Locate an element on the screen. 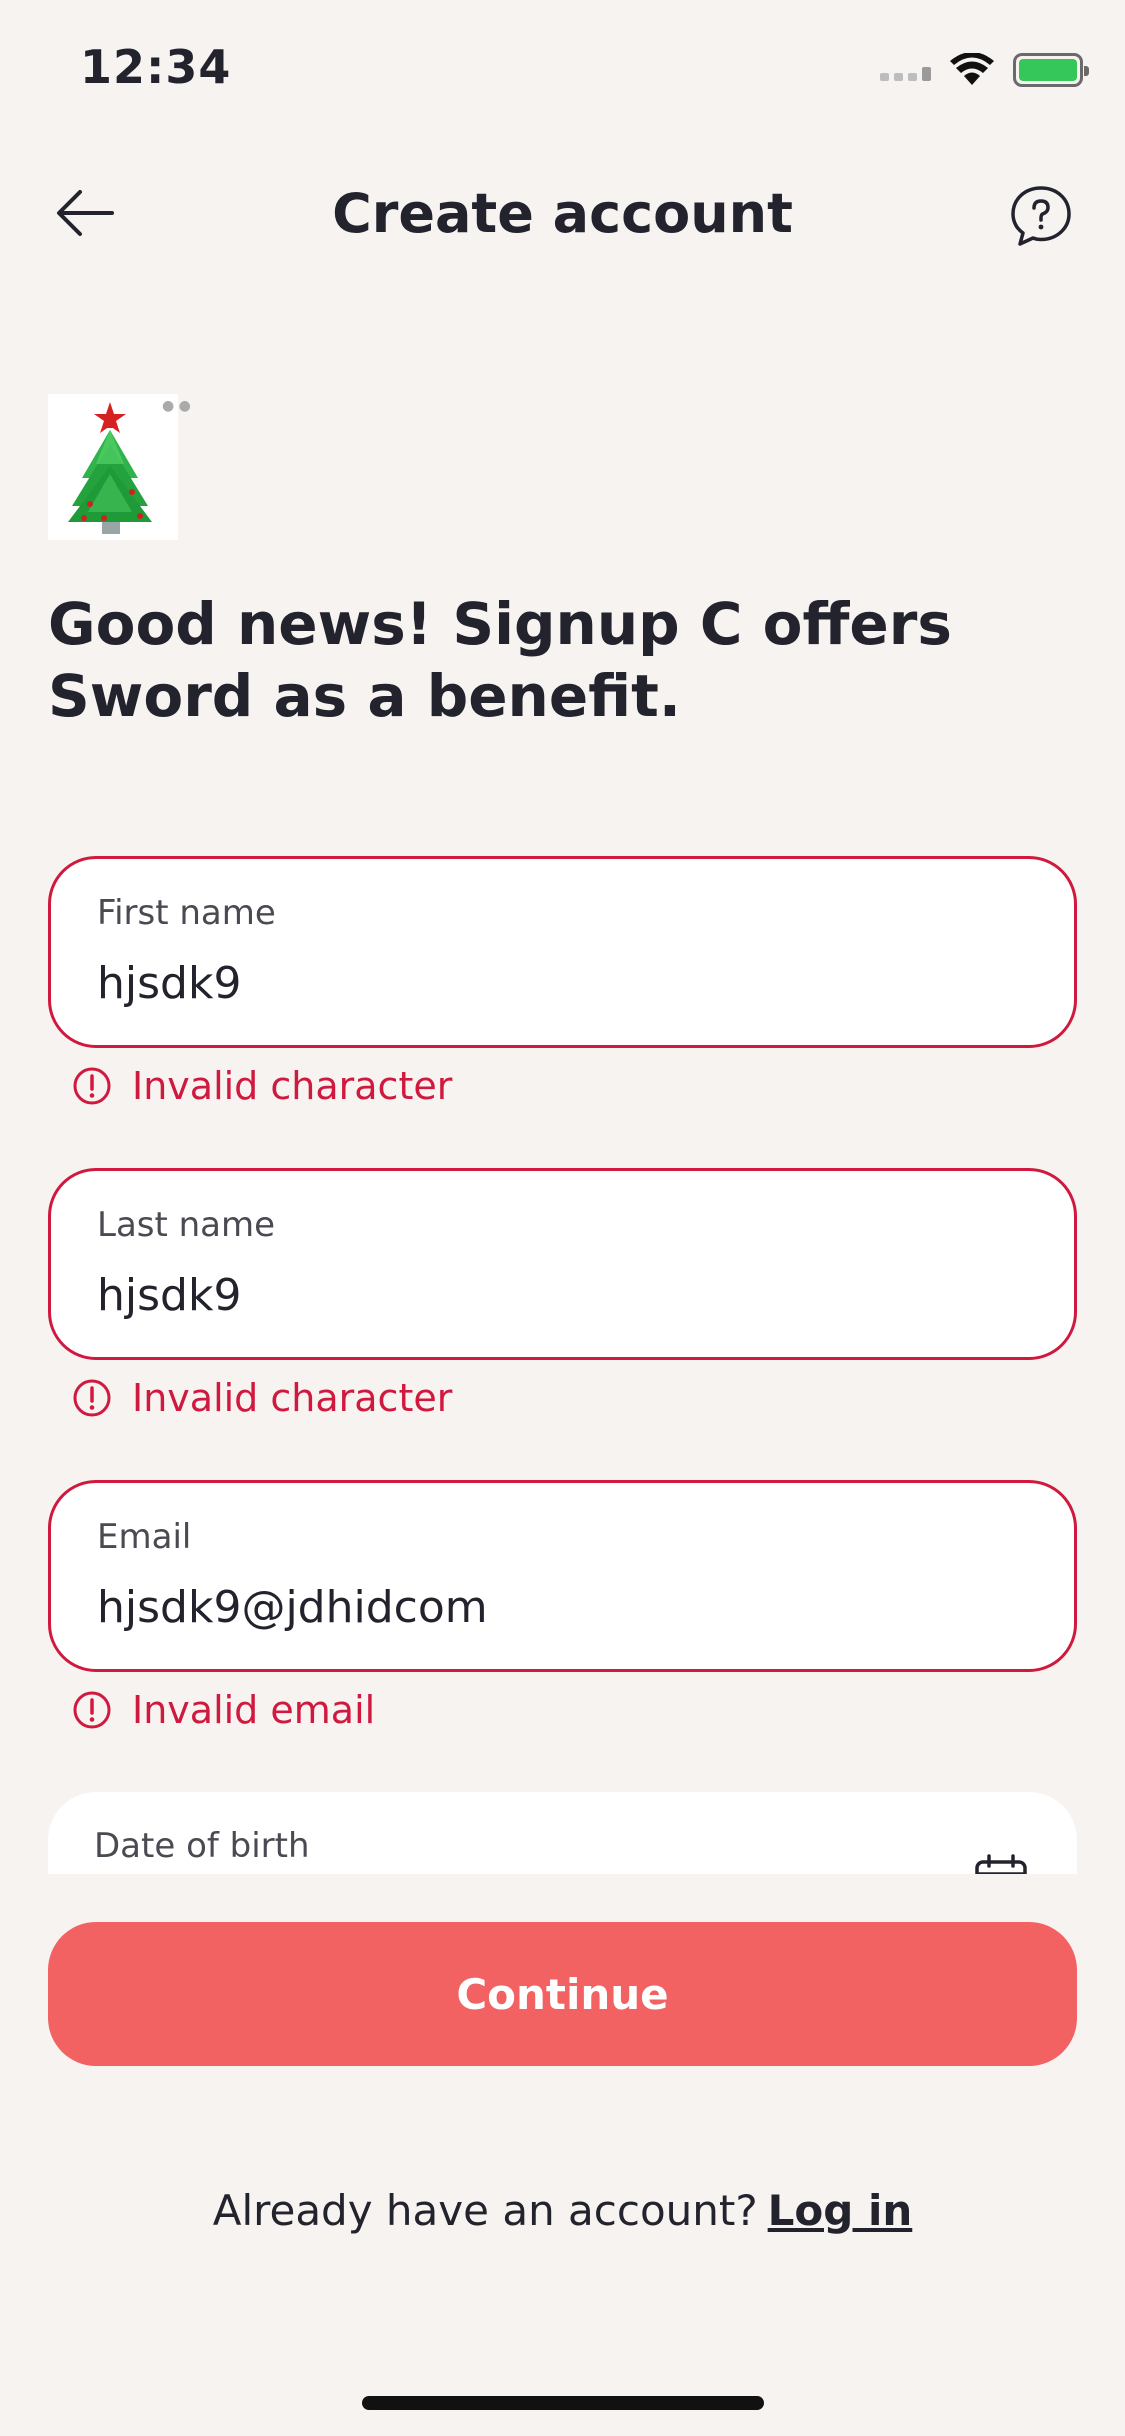  page-title: Create account is located at coordinates (562, 213).